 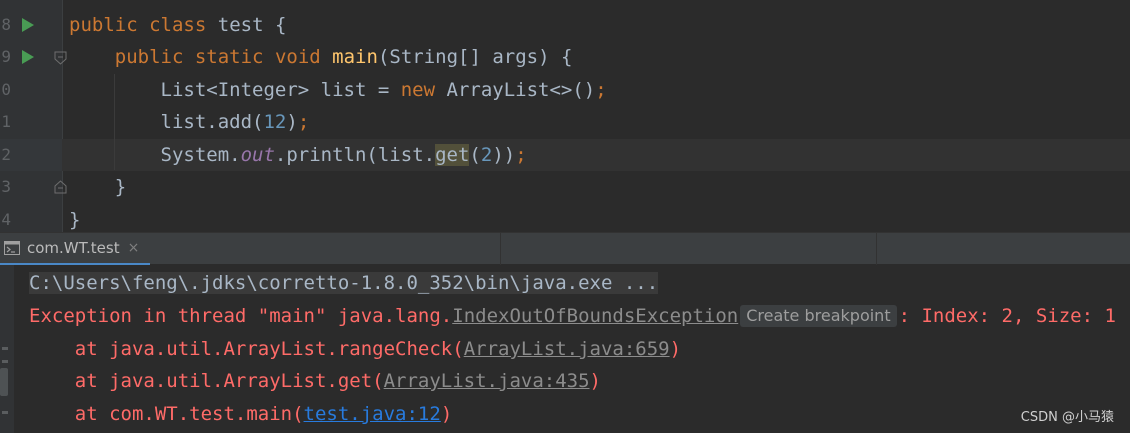 I want to click on stack-frame-link: ArrayList.java:435, so click(x=487, y=381).